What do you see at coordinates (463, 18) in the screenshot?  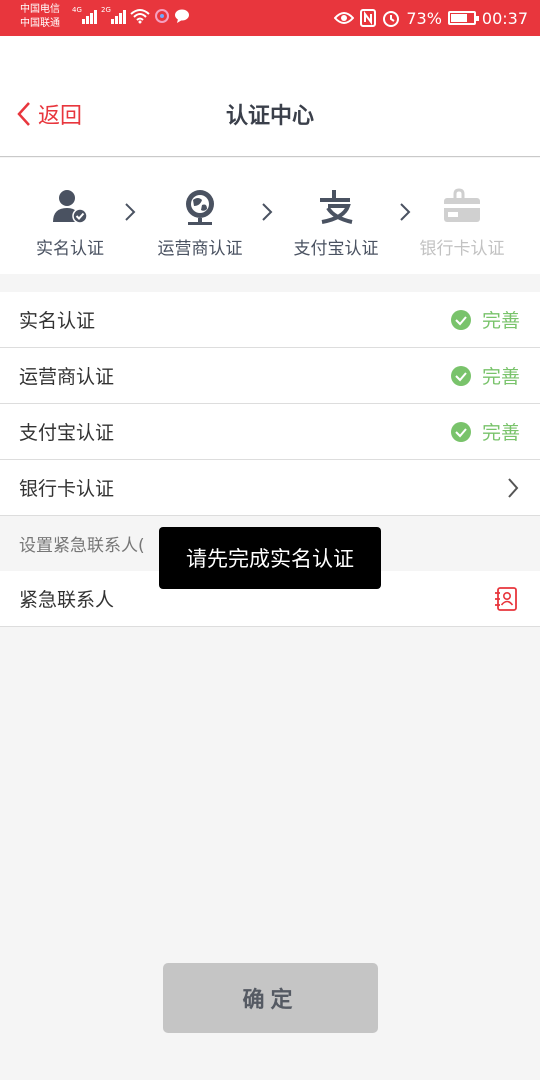 I see `battery-icon` at bounding box center [463, 18].